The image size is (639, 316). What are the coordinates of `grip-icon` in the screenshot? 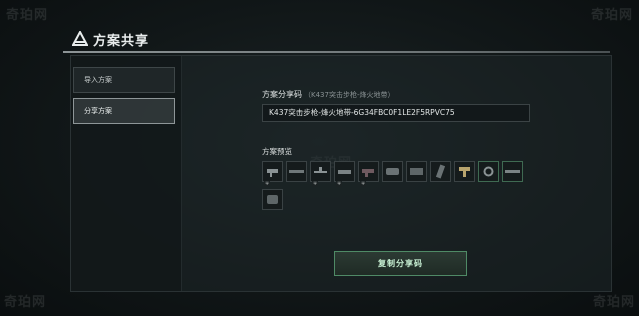 It's located at (368, 173).